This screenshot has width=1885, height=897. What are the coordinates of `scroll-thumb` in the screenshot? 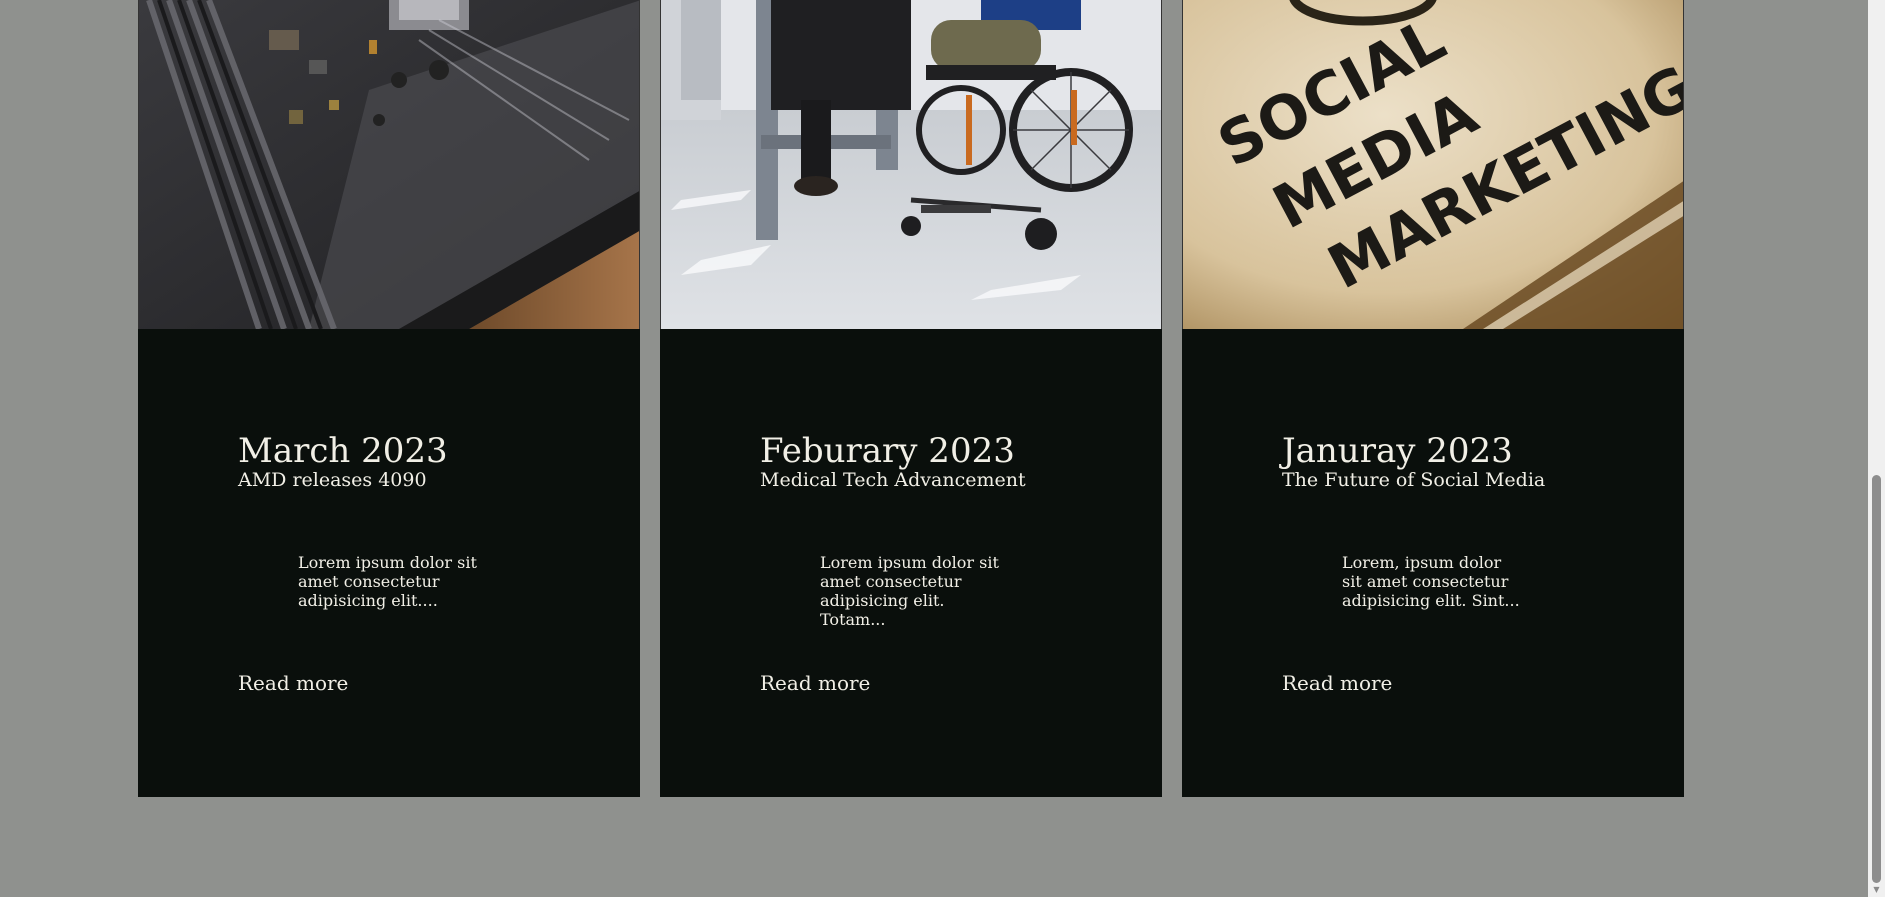 It's located at (1876, 679).